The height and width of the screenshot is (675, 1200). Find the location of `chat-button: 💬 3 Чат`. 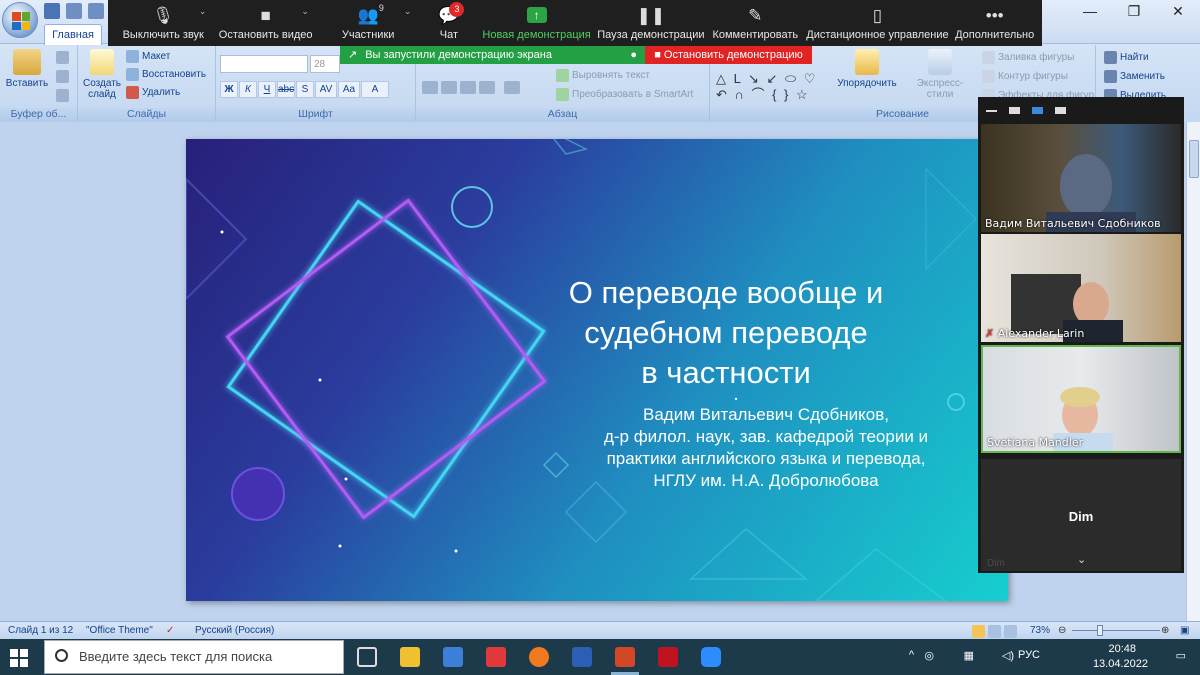

chat-button: 💬 3 Чат is located at coordinates (448, 23).